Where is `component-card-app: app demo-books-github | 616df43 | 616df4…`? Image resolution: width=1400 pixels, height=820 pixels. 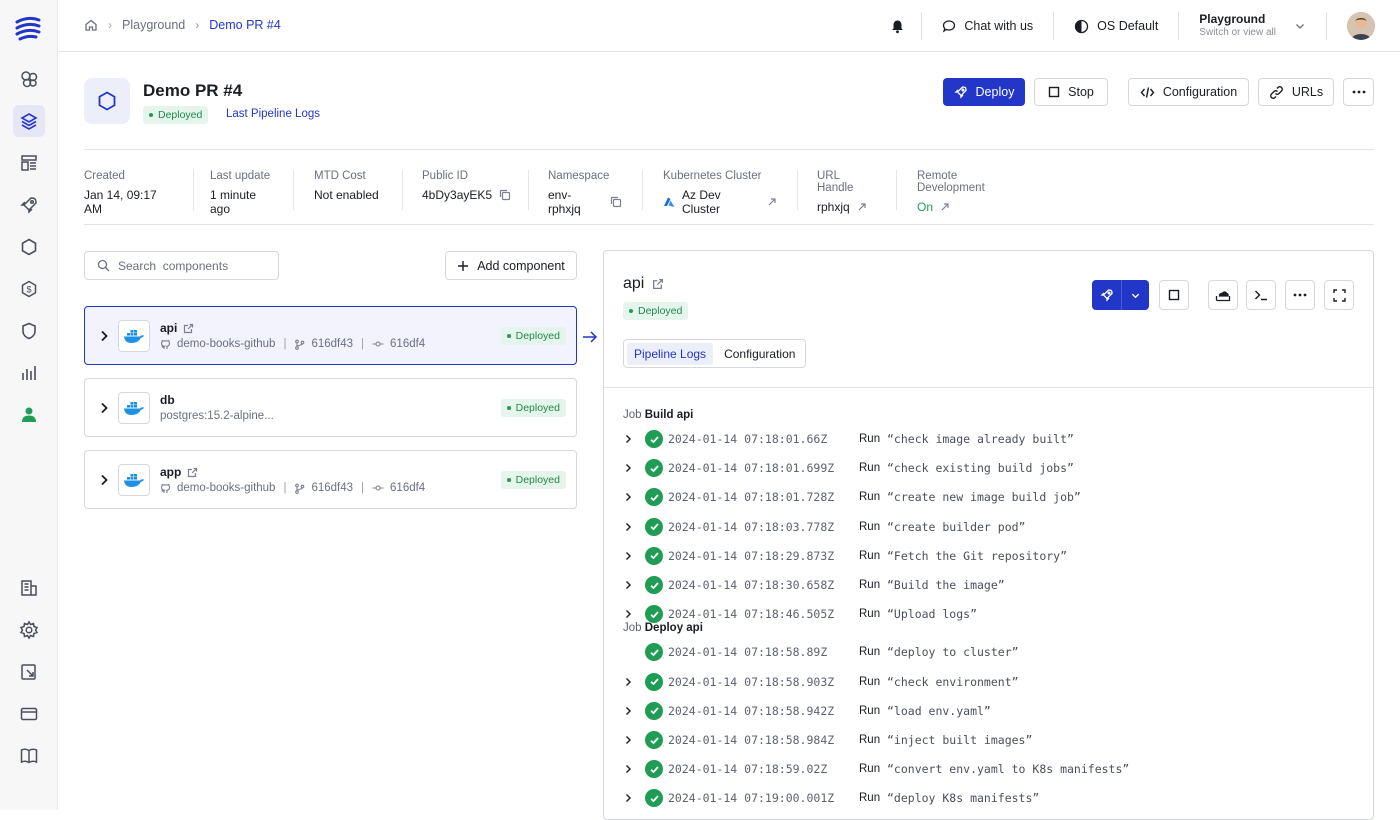 component-card-app: app demo-books-github | 616df43 | 616df4… is located at coordinates (330, 479).